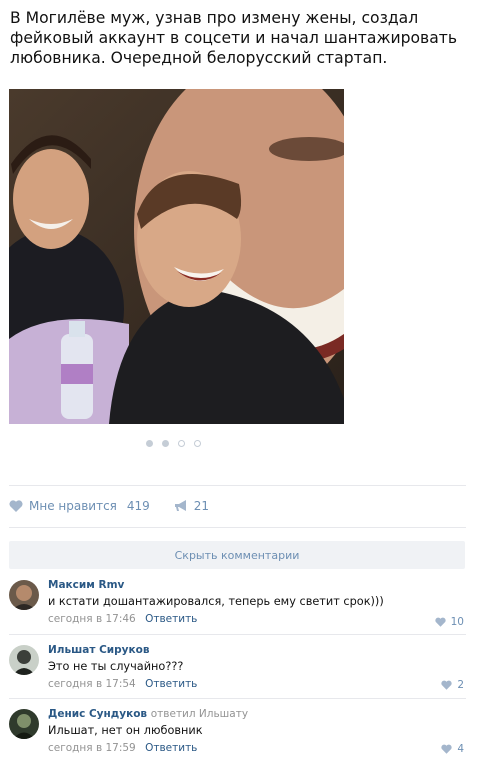 The height and width of the screenshot is (763, 484). I want to click on like-button: Мне нравится 419, so click(79, 506).